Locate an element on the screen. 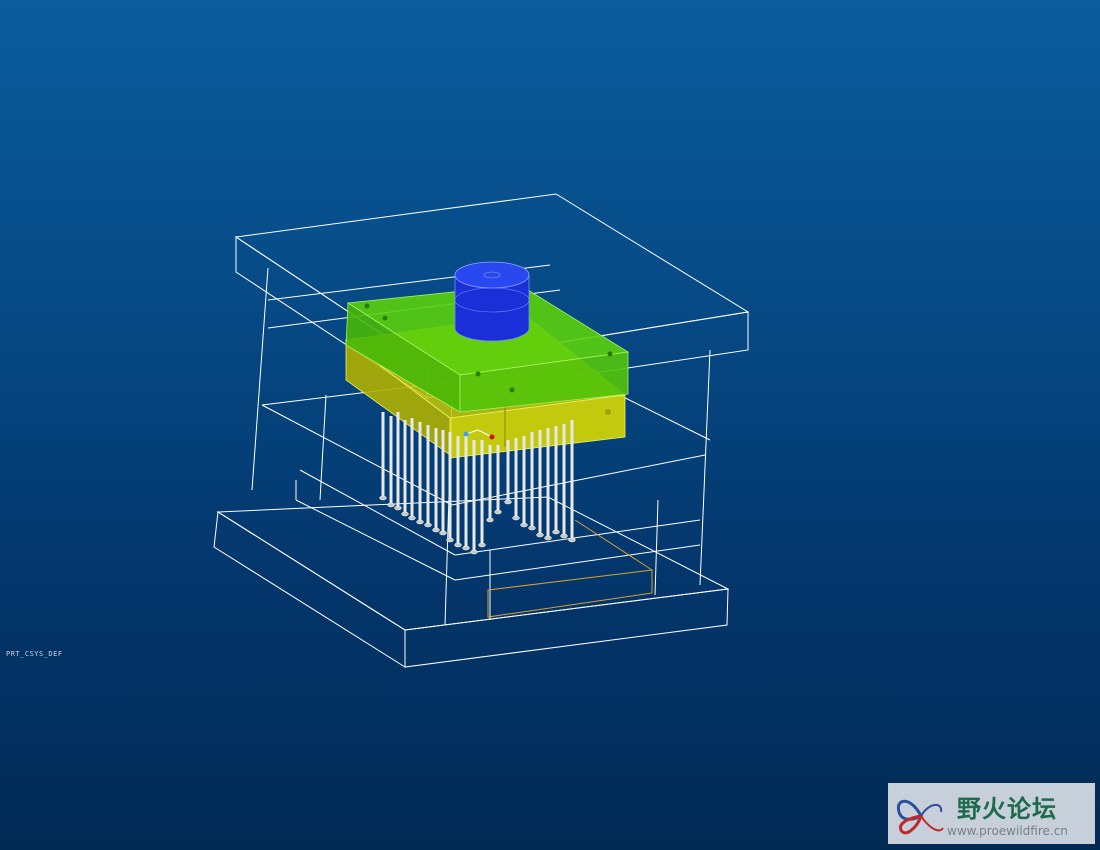  bottom-clamp-plate is located at coordinates (471, 582).